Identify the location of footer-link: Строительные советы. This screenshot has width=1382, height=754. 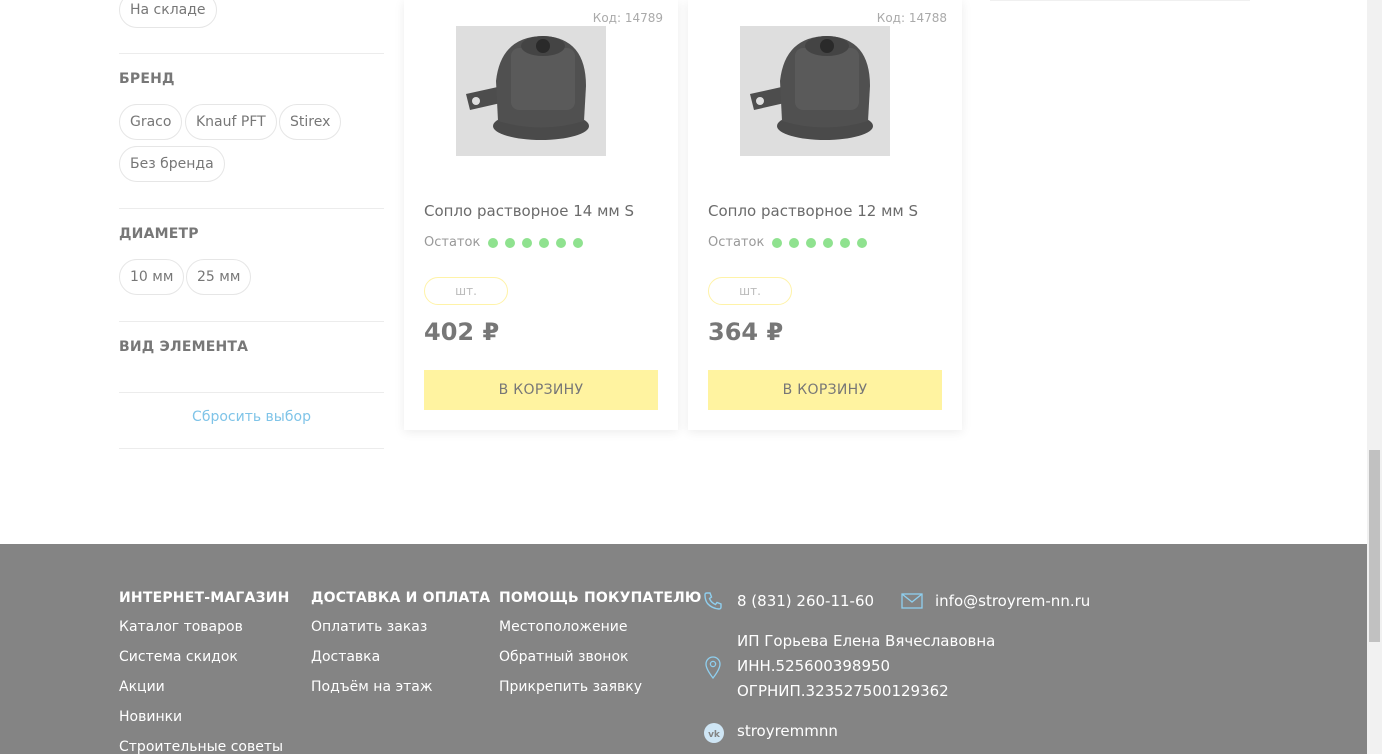
(204, 746).